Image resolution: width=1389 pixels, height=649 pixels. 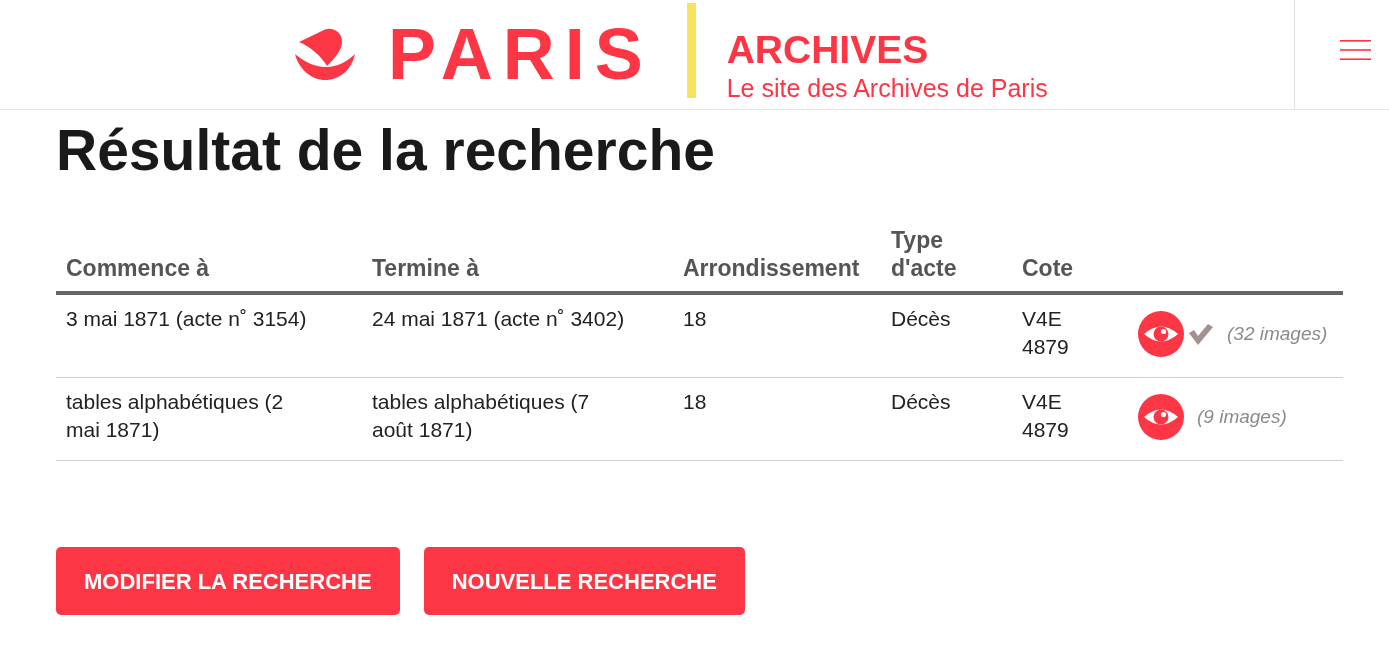 What do you see at coordinates (228, 581) in the screenshot?
I see `modify-search-button: MODIFIER LA RECHERCHE` at bounding box center [228, 581].